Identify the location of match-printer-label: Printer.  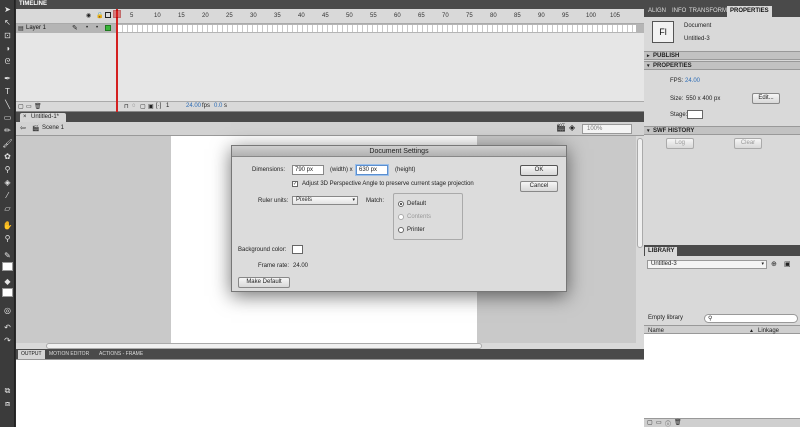
(416, 230).